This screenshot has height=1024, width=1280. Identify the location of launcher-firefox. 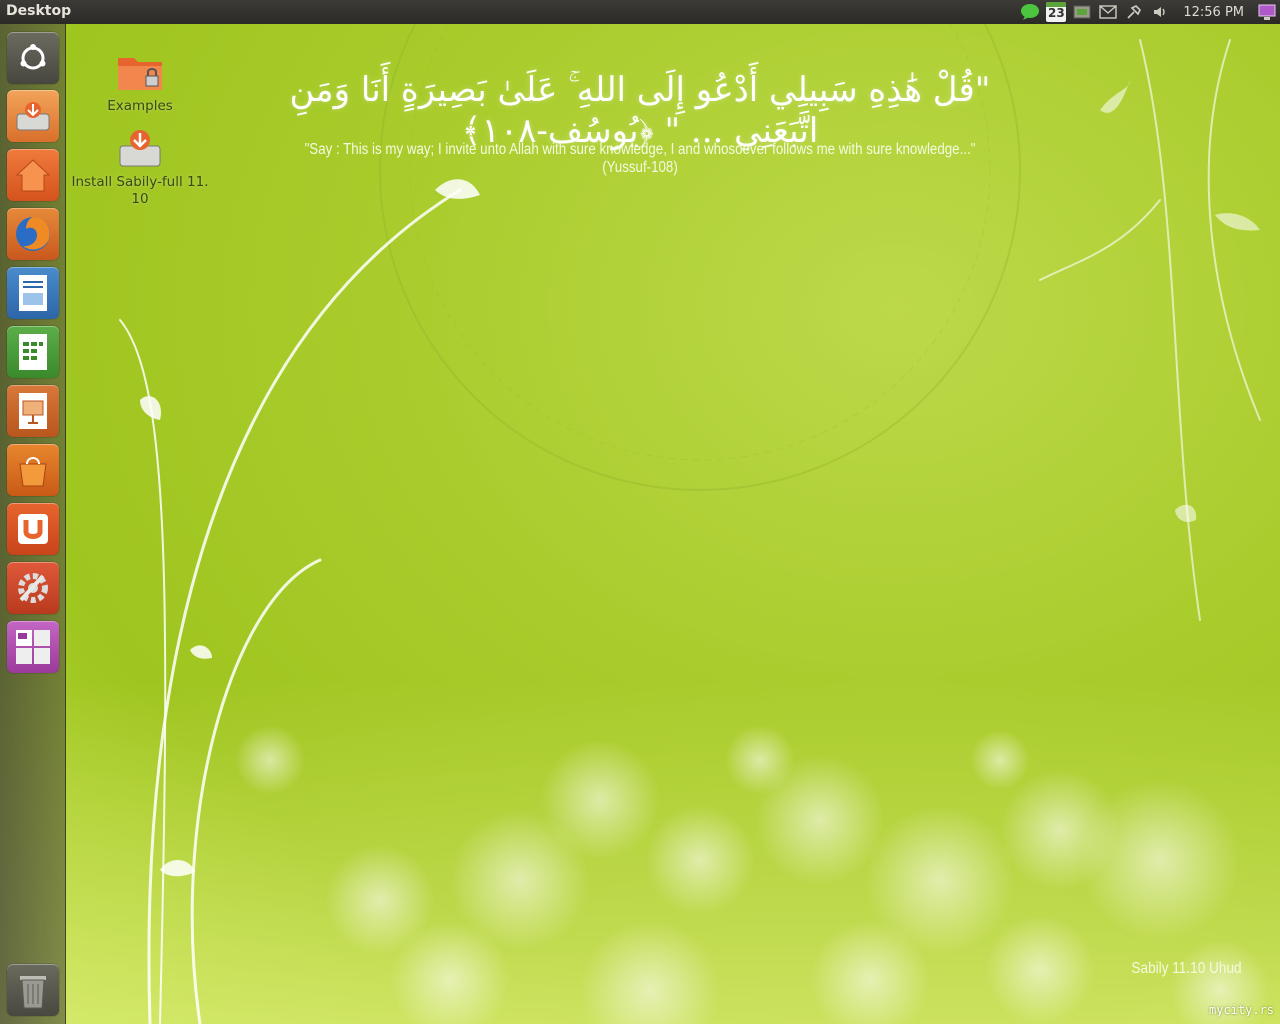
(33, 234).